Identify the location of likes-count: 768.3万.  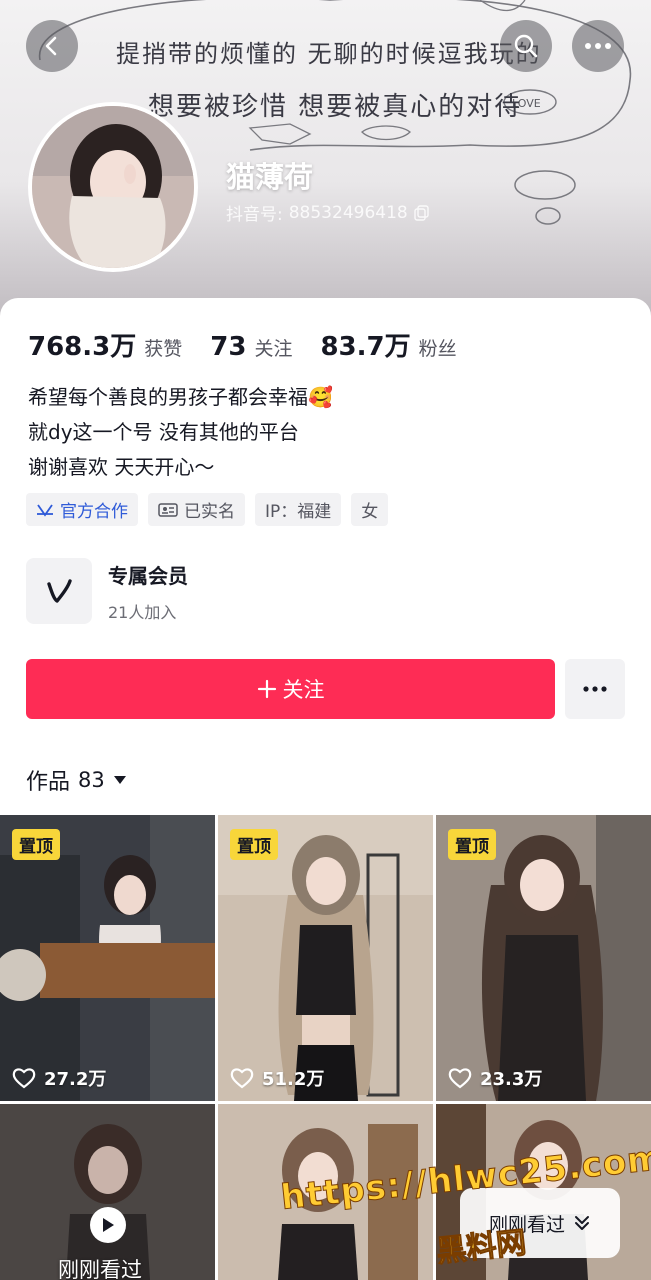
(82, 347).